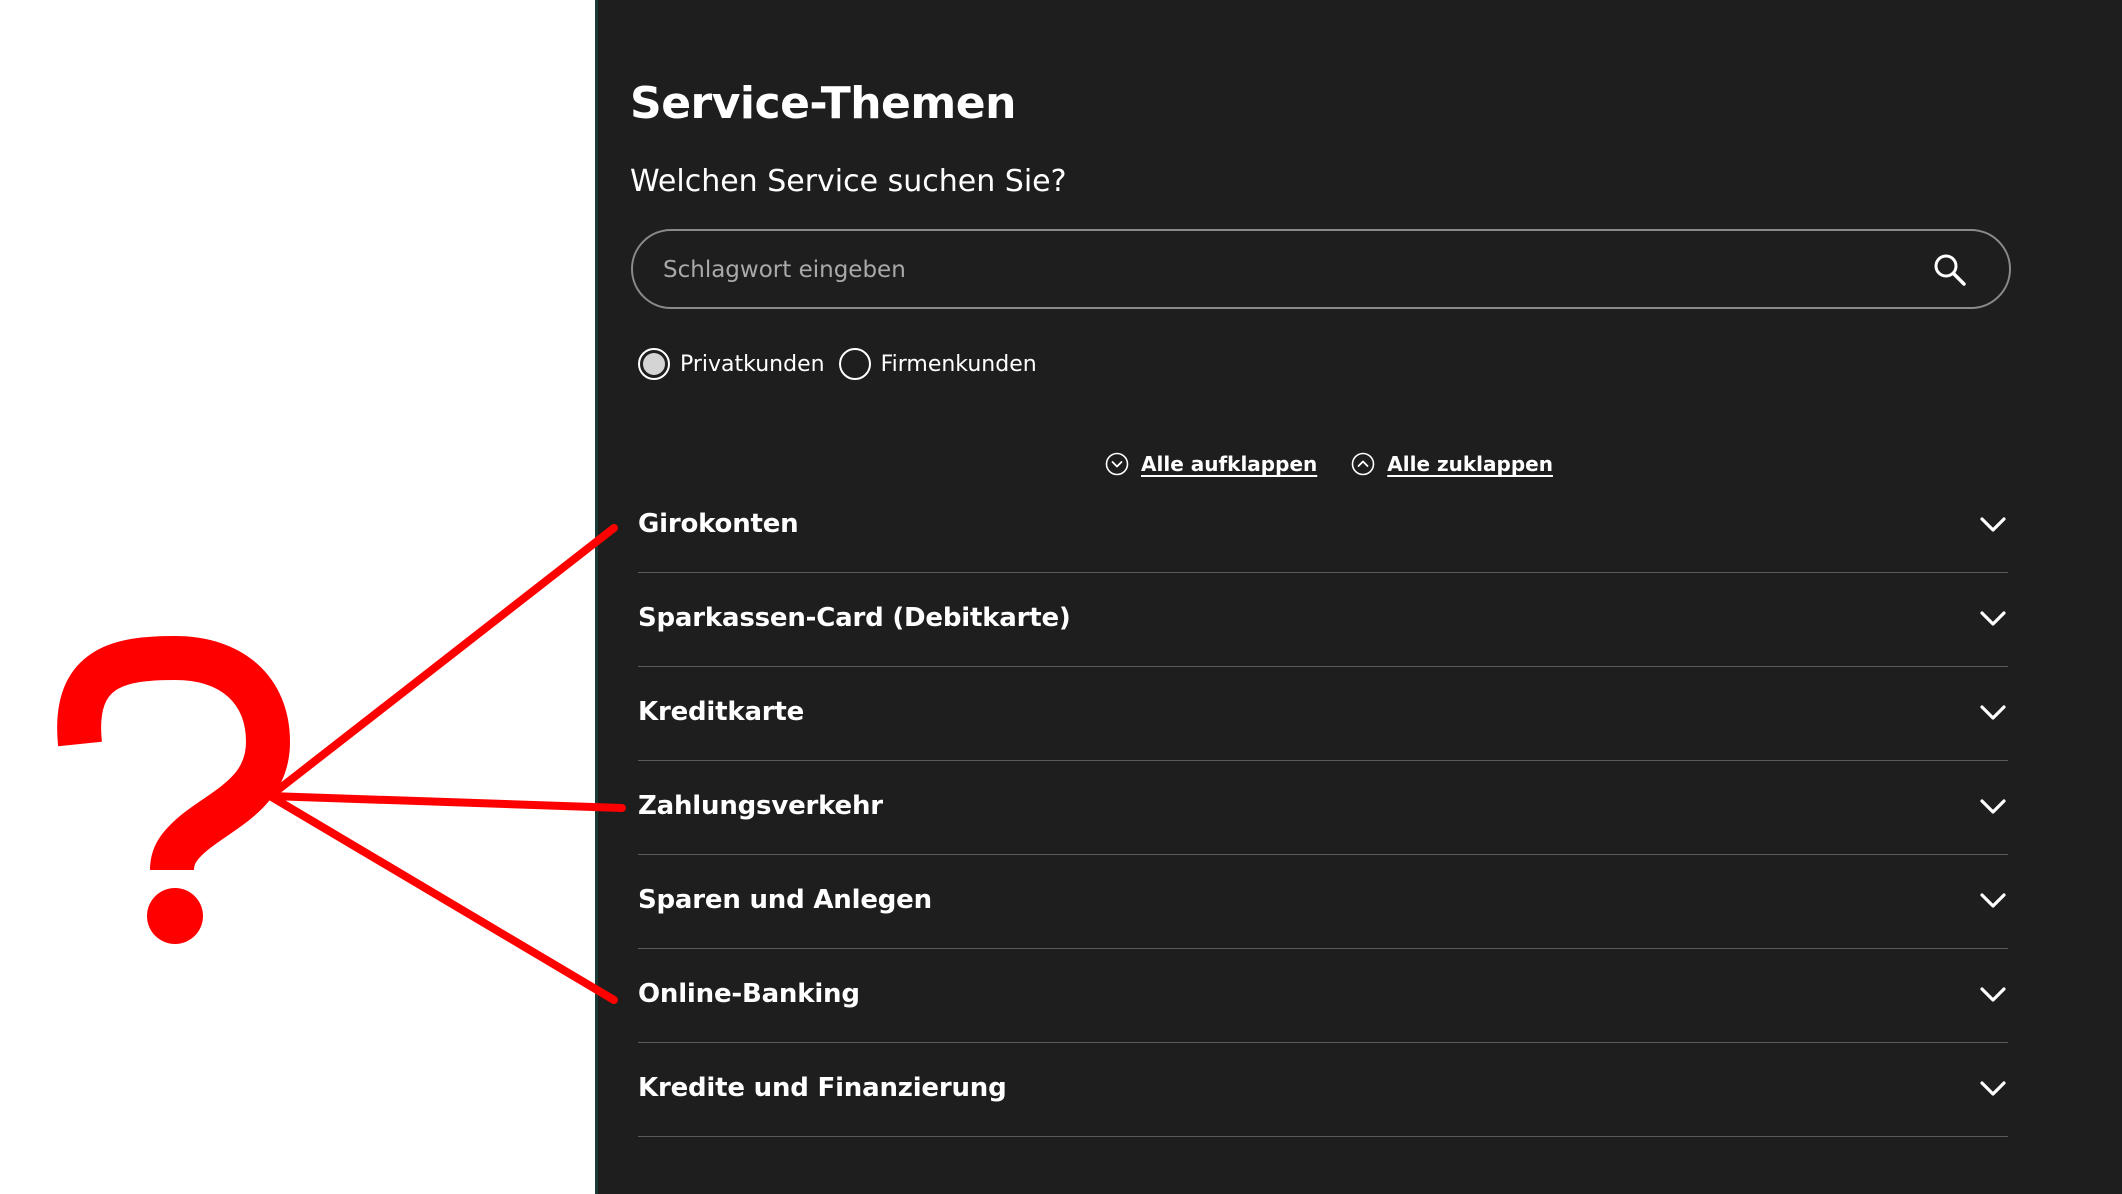 The width and height of the screenshot is (2122, 1194). I want to click on annotation-arrows, so click(446, 764).